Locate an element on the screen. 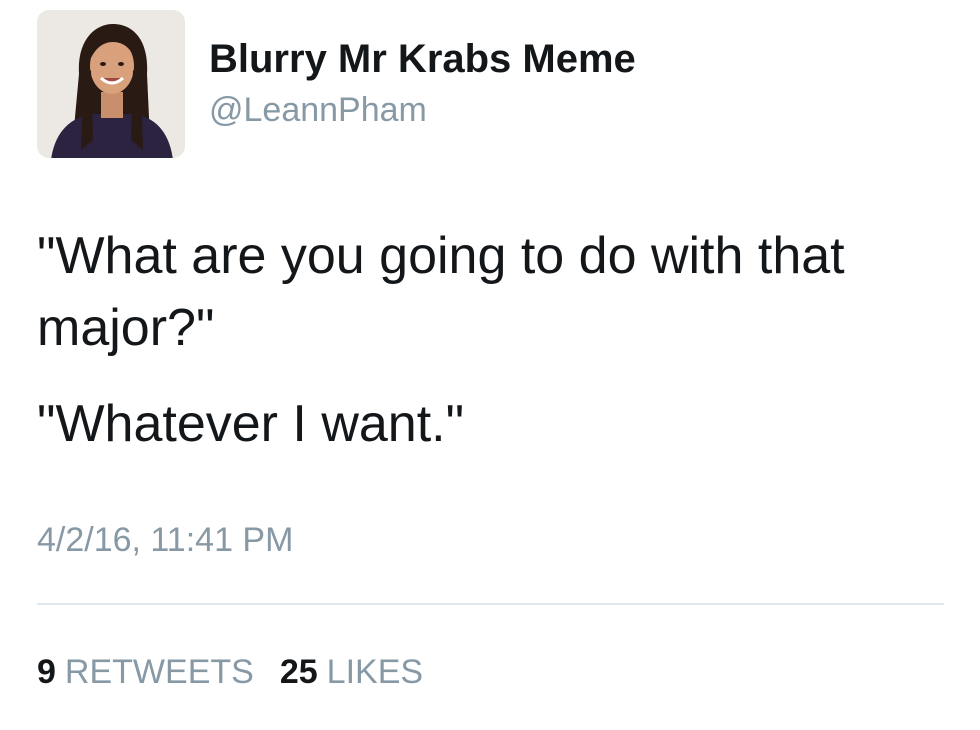  divider is located at coordinates (490, 604).